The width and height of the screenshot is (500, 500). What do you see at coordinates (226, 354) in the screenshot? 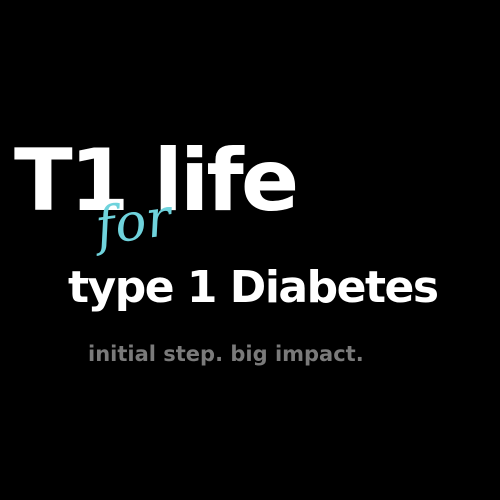
I see `logo-tagline: initial step. big impact.` at bounding box center [226, 354].